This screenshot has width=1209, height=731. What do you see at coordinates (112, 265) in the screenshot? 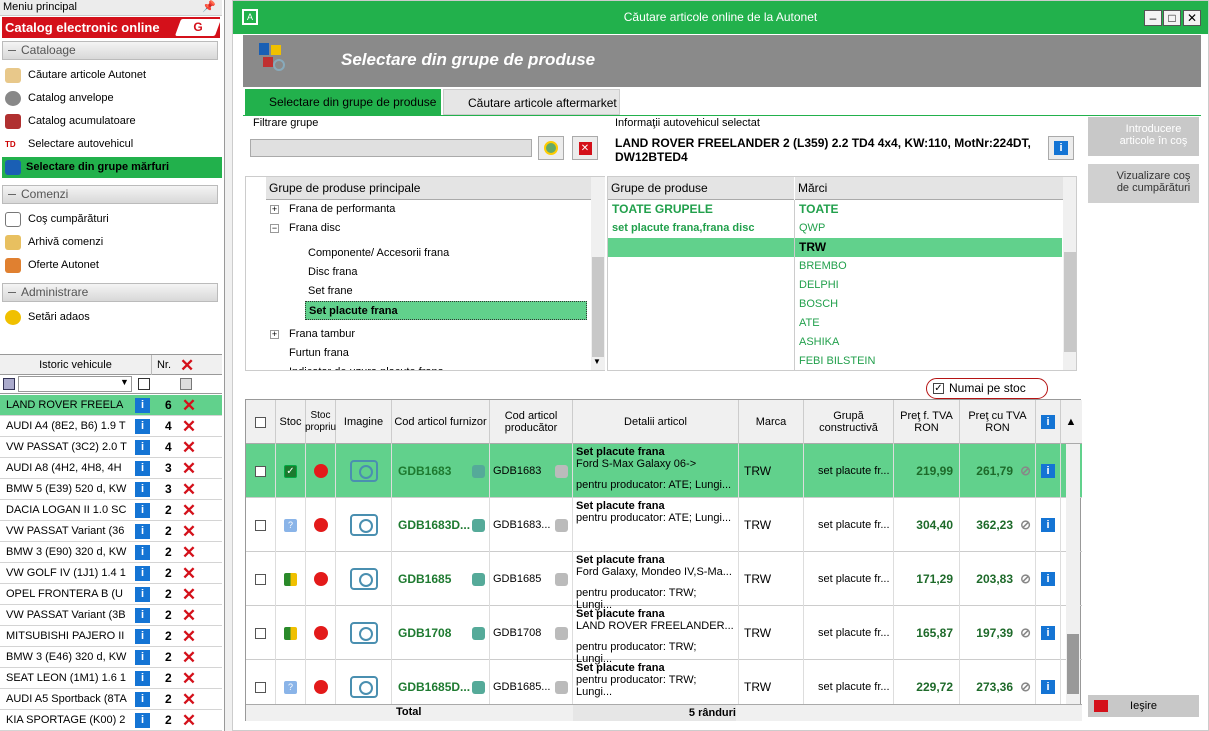
I see `menu-item-oferte: Oferte Autonet` at bounding box center [112, 265].